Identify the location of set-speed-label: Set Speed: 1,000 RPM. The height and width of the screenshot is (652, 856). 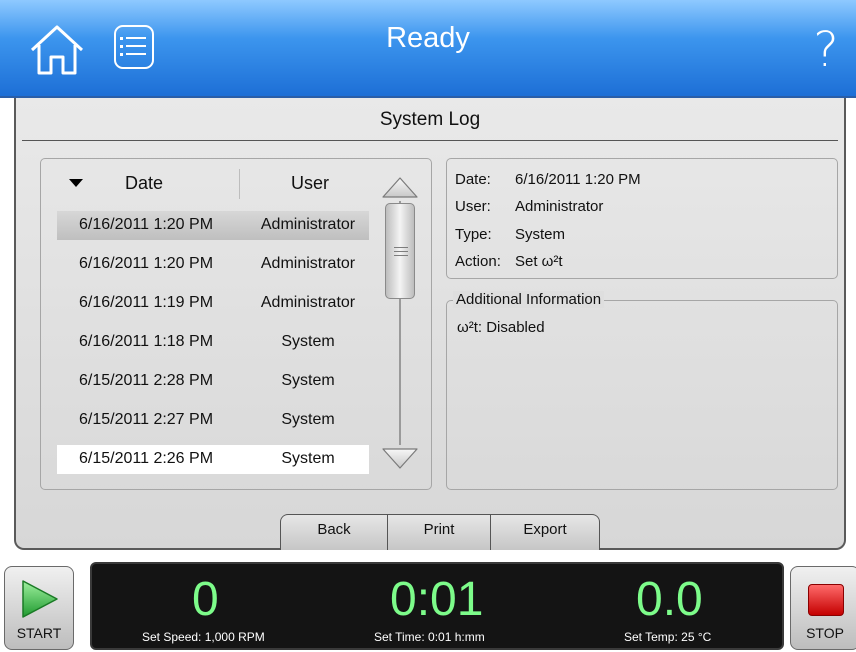
(203, 637).